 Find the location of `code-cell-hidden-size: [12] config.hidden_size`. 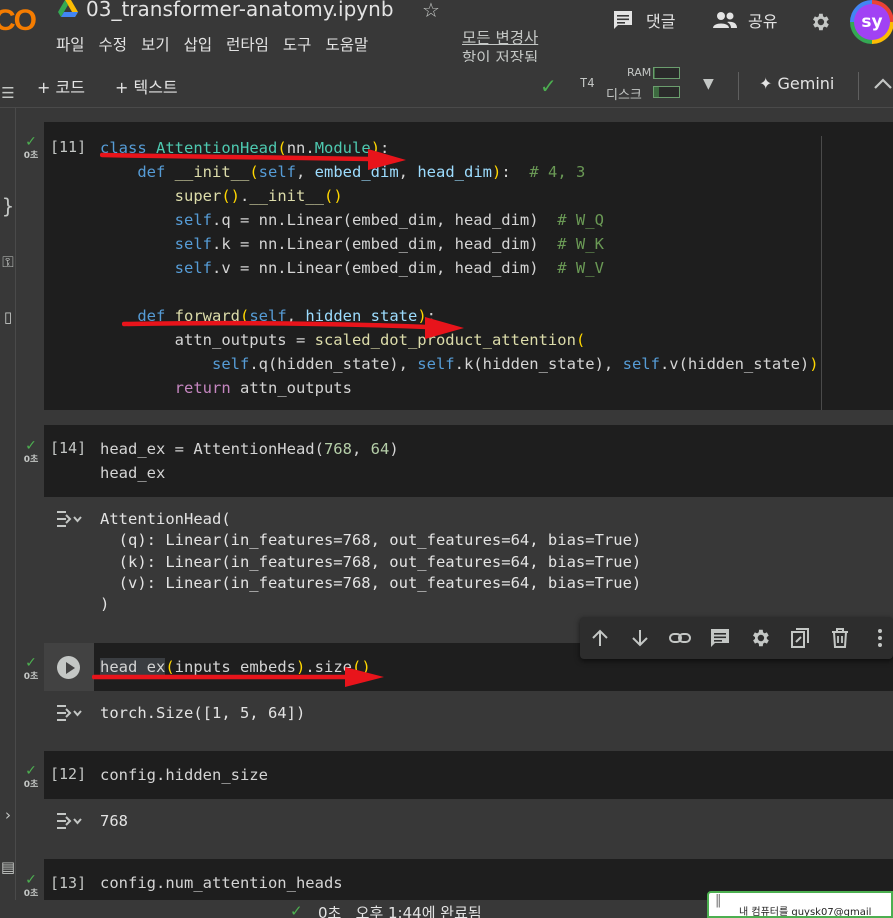

code-cell-hidden-size: [12] config.hidden_size is located at coordinates (468, 775).